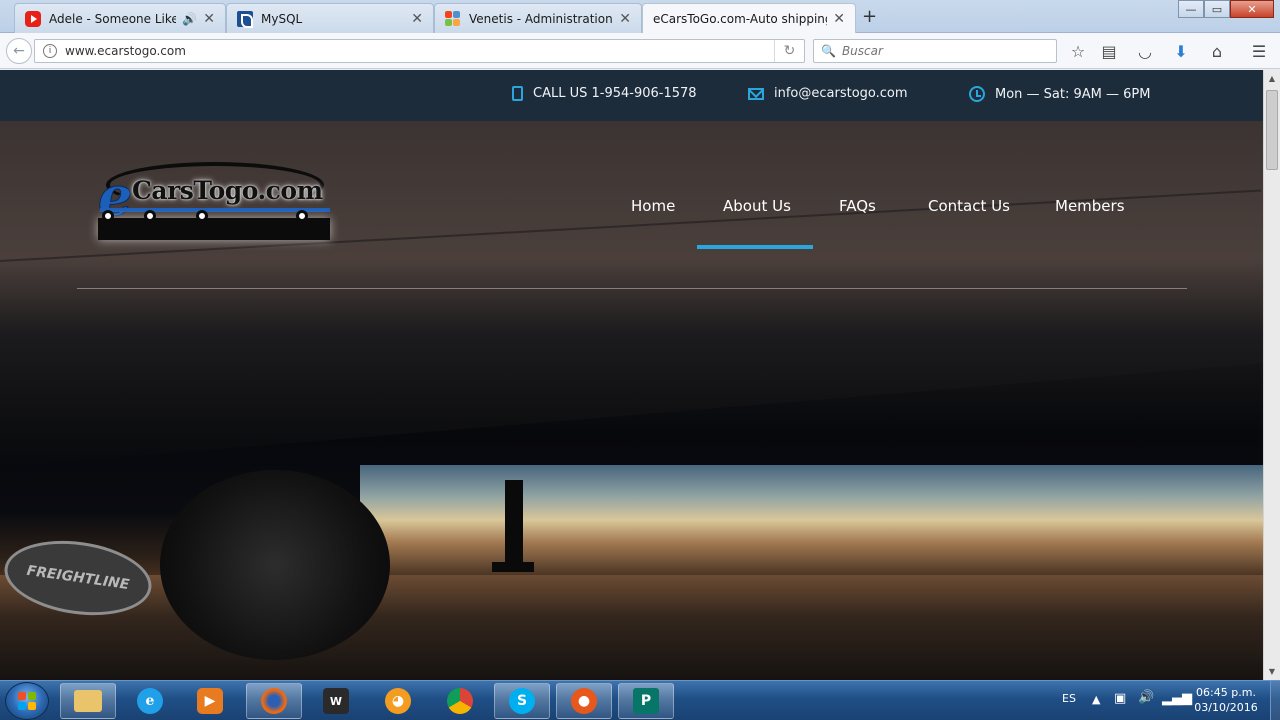  I want to click on explorer-icon, so click(88, 701).